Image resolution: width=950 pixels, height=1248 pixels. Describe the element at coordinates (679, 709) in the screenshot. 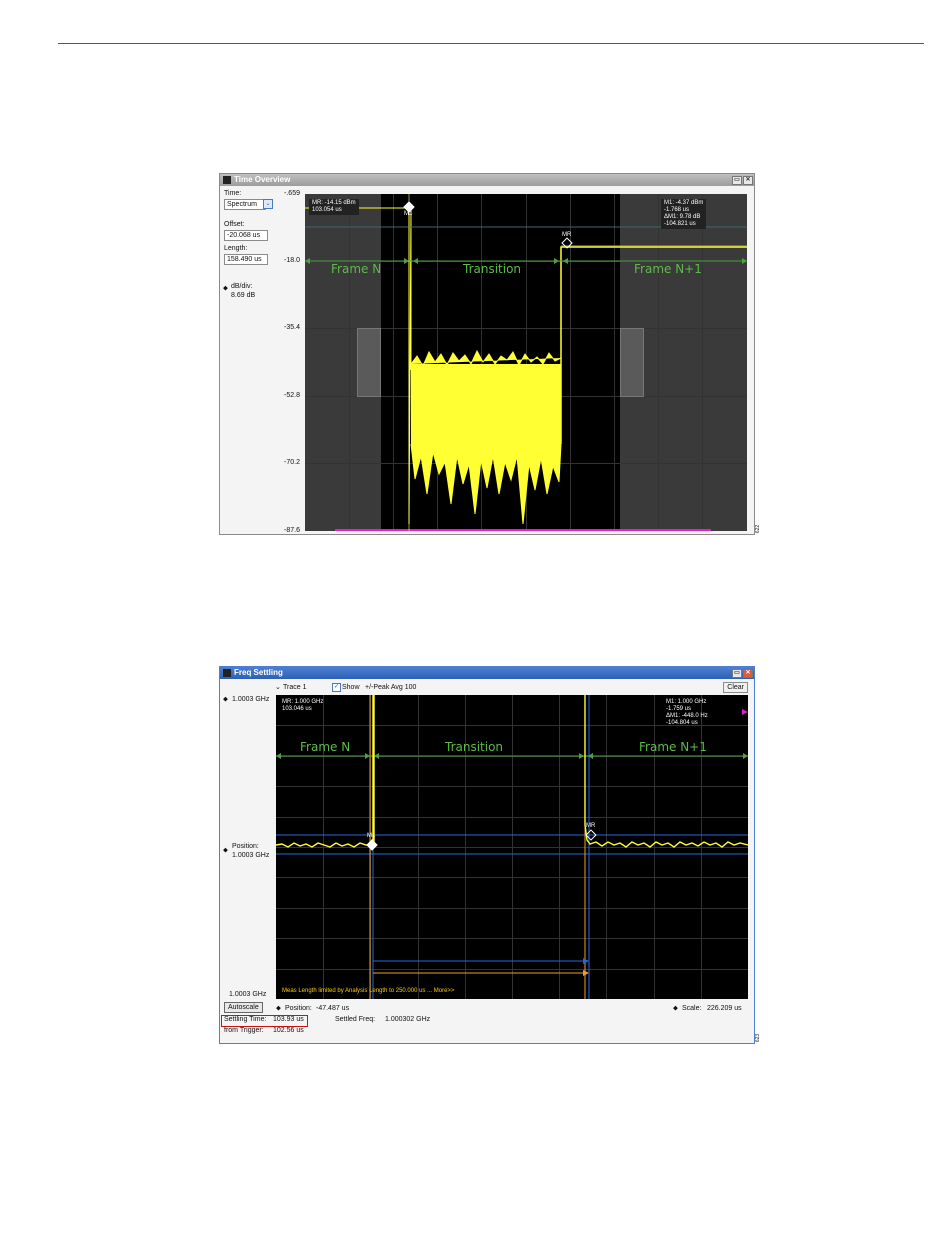

I see `marker-readout-line: -1.759 us` at that location.